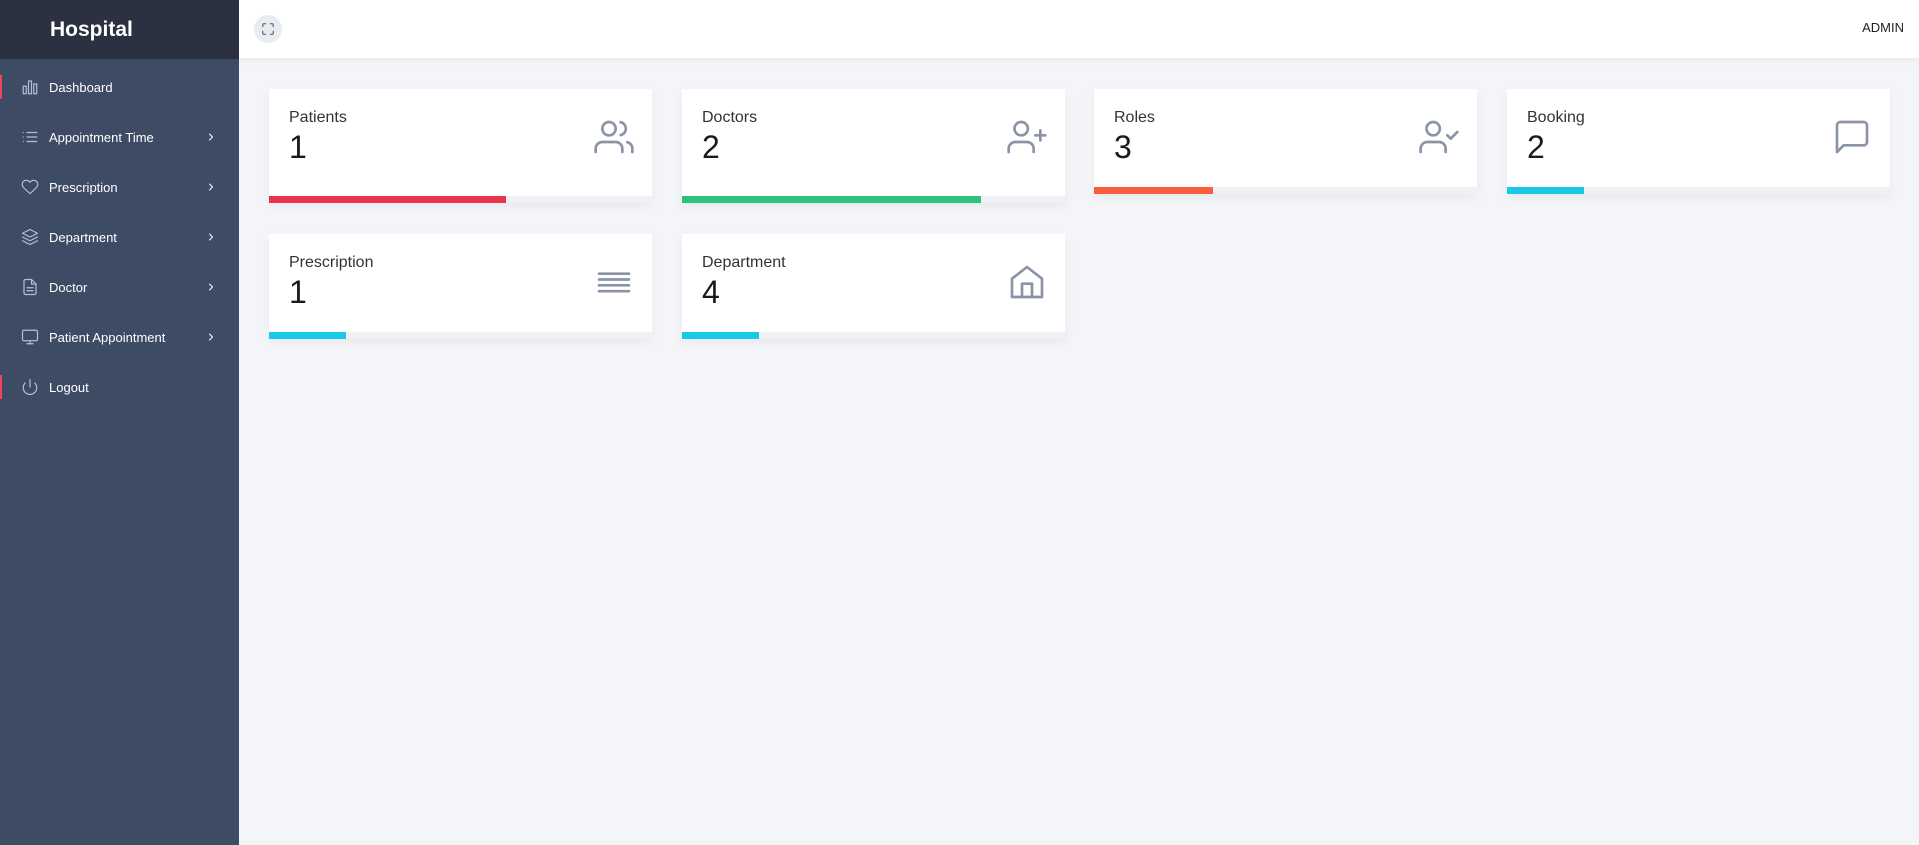  Describe the element at coordinates (101, 137) in the screenshot. I see `sidebar-item-label: Appointment Time` at that location.